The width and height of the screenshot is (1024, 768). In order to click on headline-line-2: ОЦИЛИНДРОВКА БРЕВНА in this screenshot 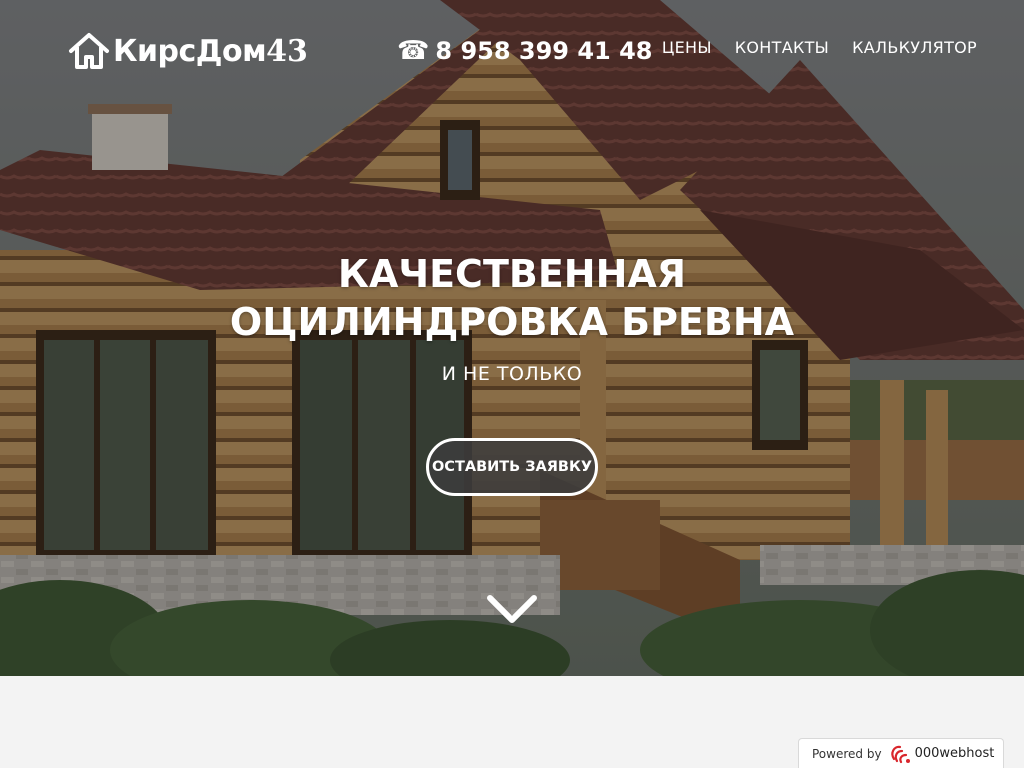, I will do `click(512, 322)`.